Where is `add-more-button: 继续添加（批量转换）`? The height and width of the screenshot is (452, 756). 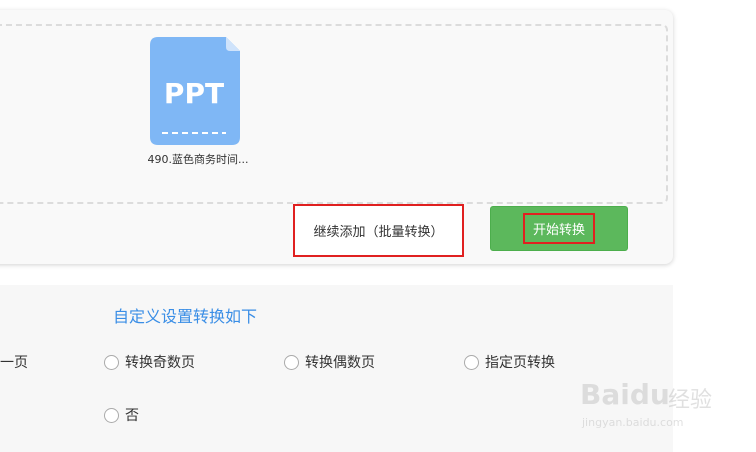 add-more-button: 继续添加（批量转换） is located at coordinates (378, 230).